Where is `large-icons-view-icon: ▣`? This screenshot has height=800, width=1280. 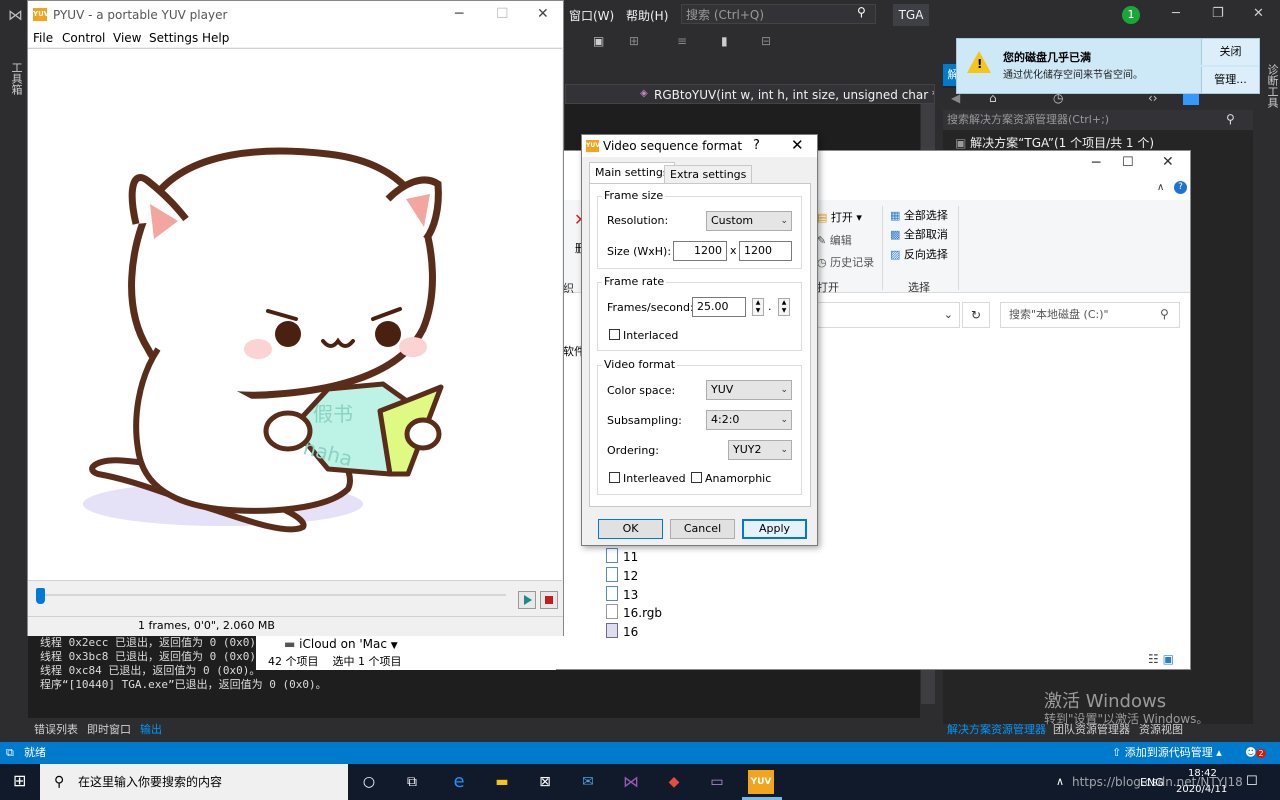 large-icons-view-icon: ▣ is located at coordinates (1168, 659).